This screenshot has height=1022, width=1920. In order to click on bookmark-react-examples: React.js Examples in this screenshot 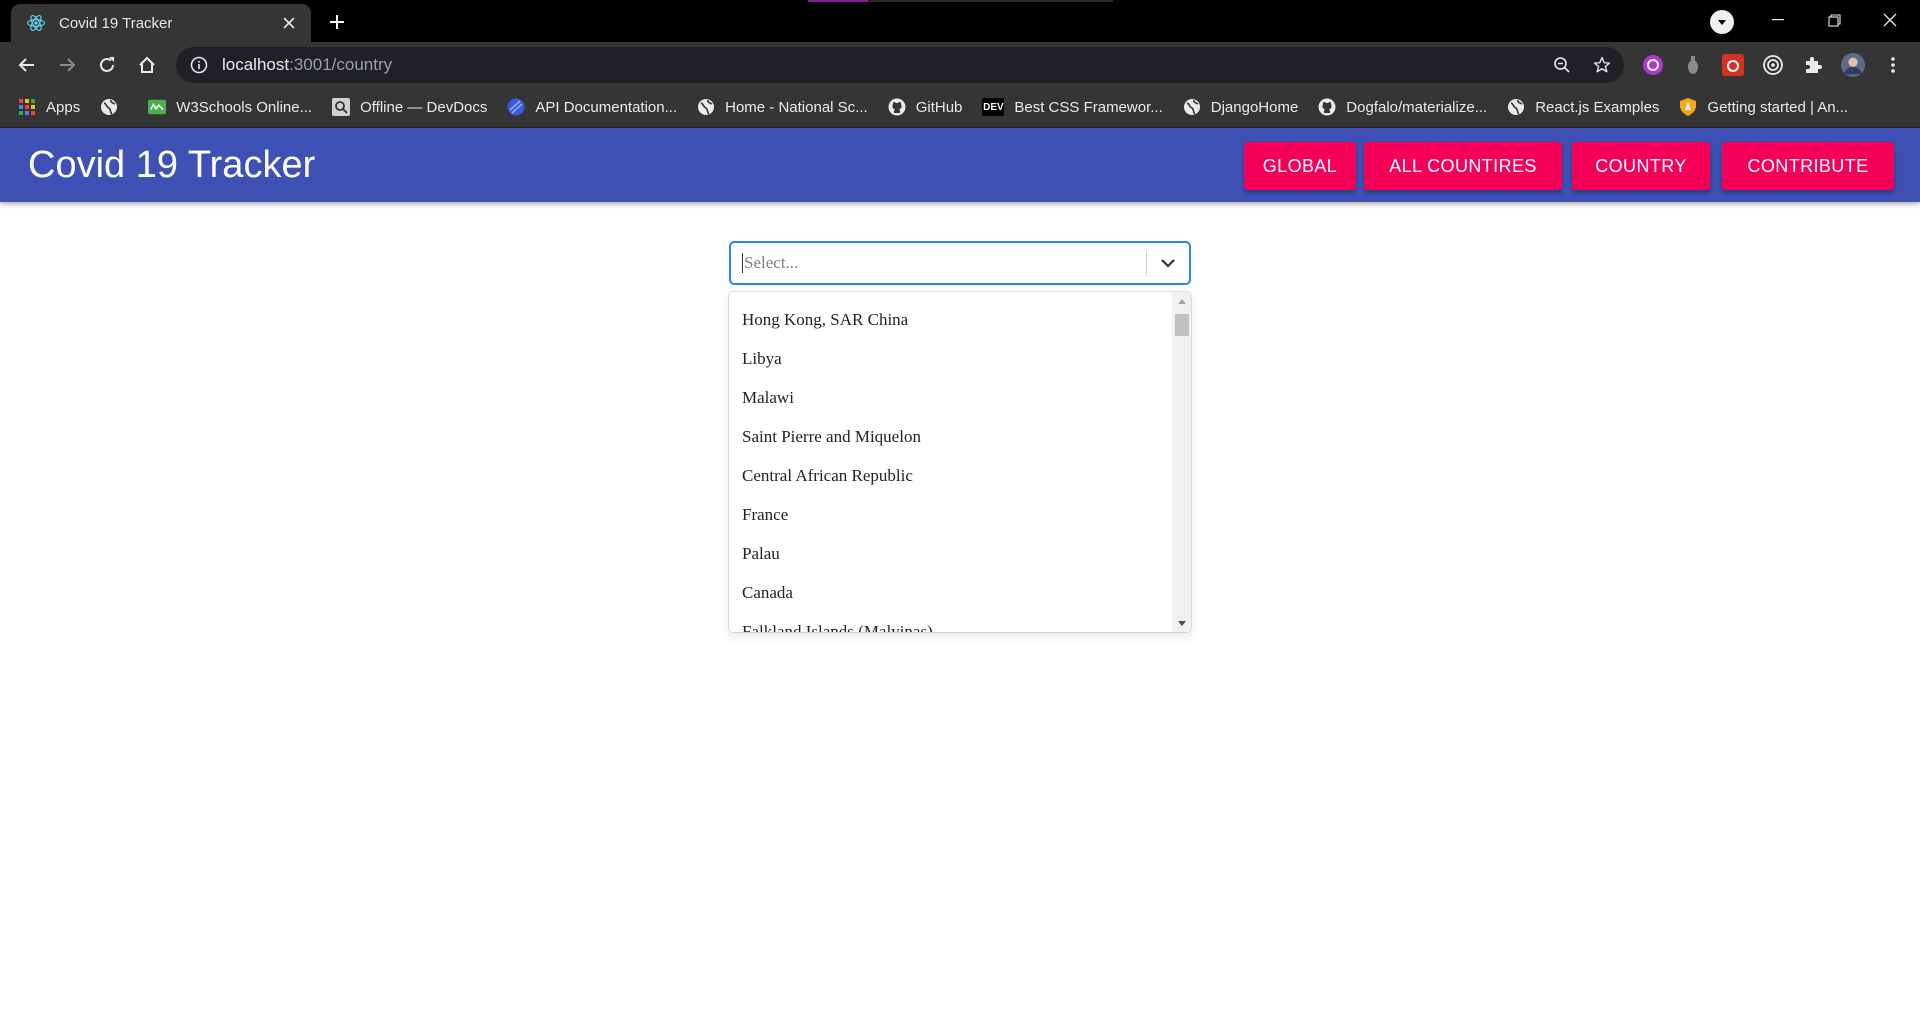, I will do `click(1583, 107)`.